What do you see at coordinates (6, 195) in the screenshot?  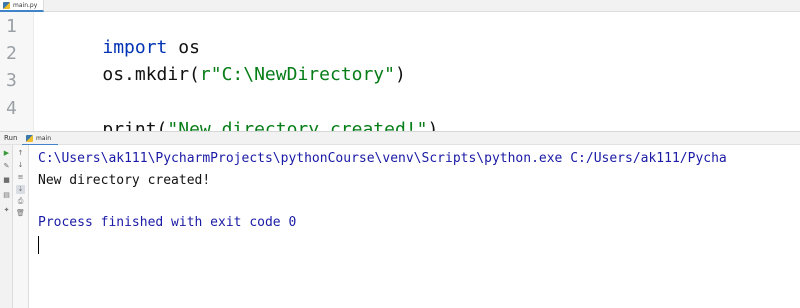 I see `layout-icon: ▤` at bounding box center [6, 195].